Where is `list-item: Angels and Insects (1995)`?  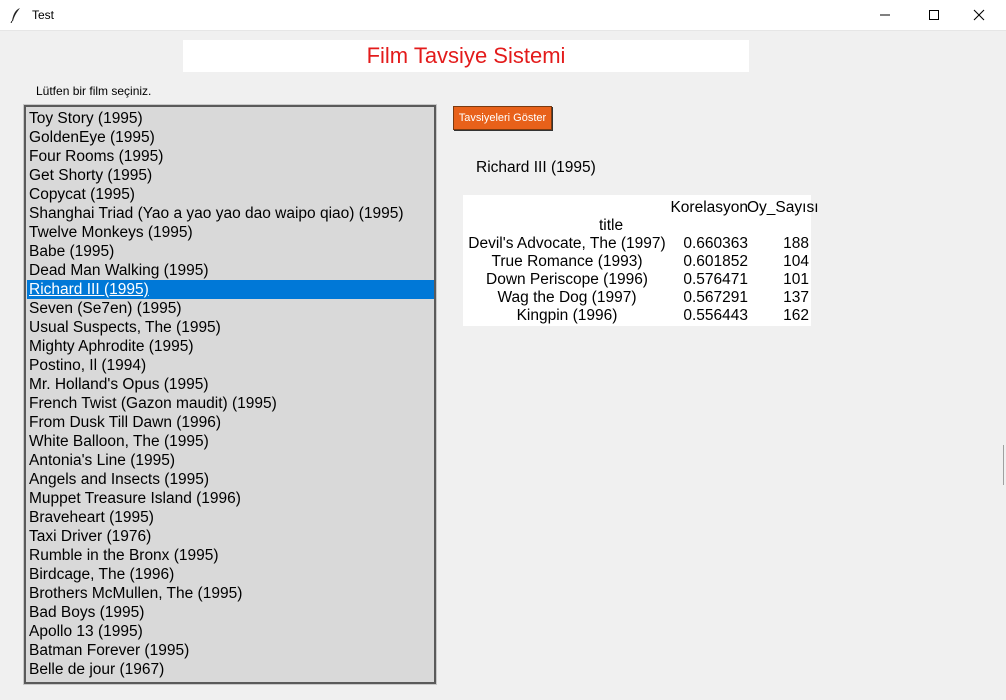
list-item: Angels and Insects (1995) is located at coordinates (230, 479).